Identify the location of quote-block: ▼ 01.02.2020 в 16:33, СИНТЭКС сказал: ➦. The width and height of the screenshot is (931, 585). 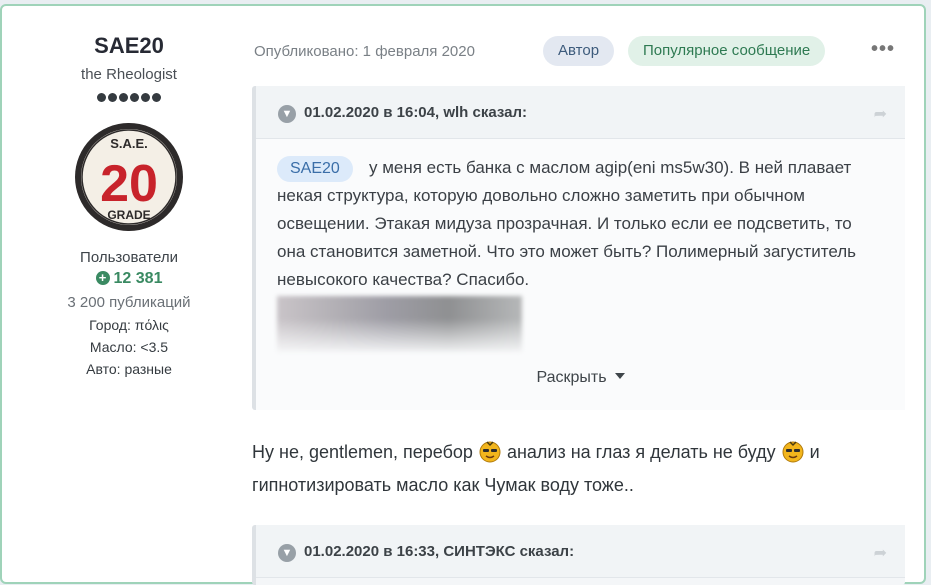
(578, 555).